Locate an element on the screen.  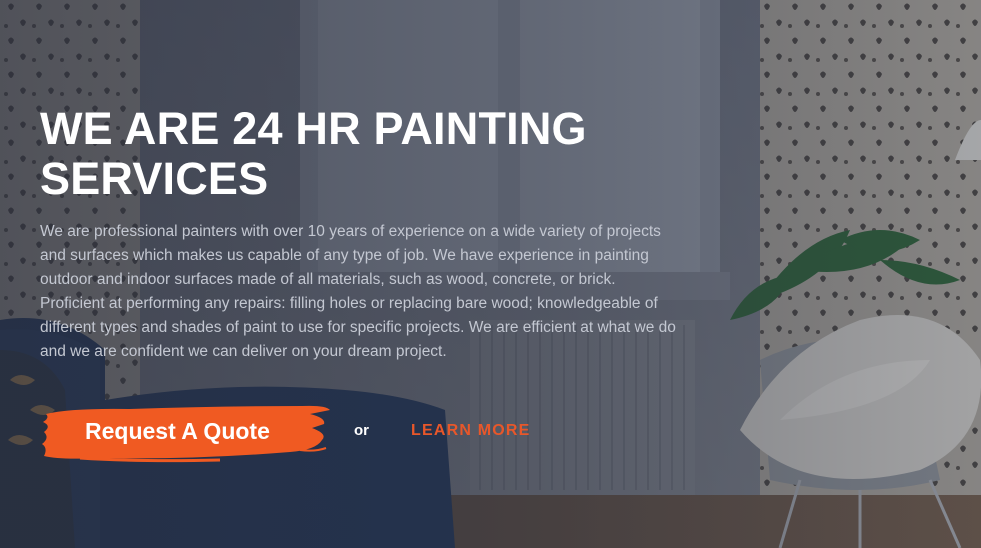
learn-more-link: LEARN MORE is located at coordinates (471, 431).